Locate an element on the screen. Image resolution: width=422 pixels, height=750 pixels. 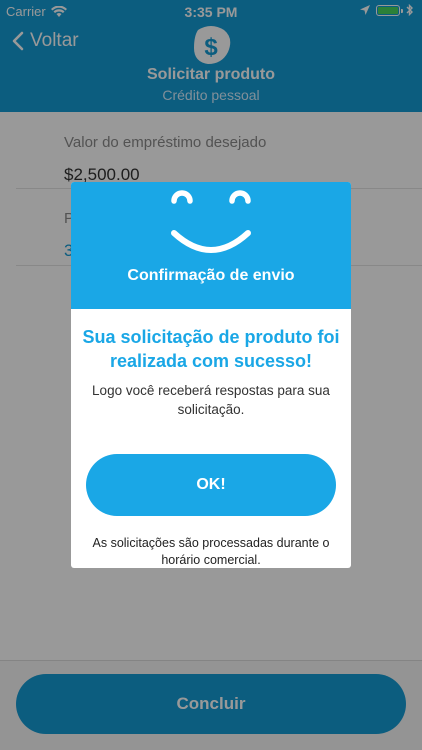
ok-button: OK! is located at coordinates (211, 485).